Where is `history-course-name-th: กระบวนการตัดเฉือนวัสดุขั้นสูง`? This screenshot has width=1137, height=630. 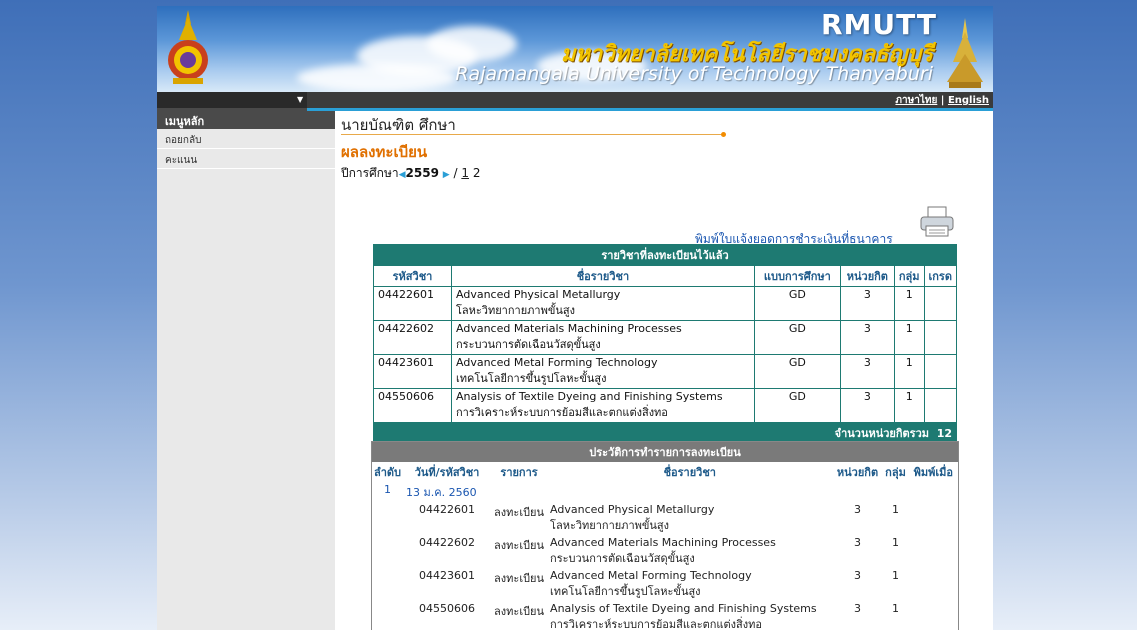 history-course-name-th: กระบวนการตัดเฉือนวัสดุขั้นสูง is located at coordinates (622, 558).